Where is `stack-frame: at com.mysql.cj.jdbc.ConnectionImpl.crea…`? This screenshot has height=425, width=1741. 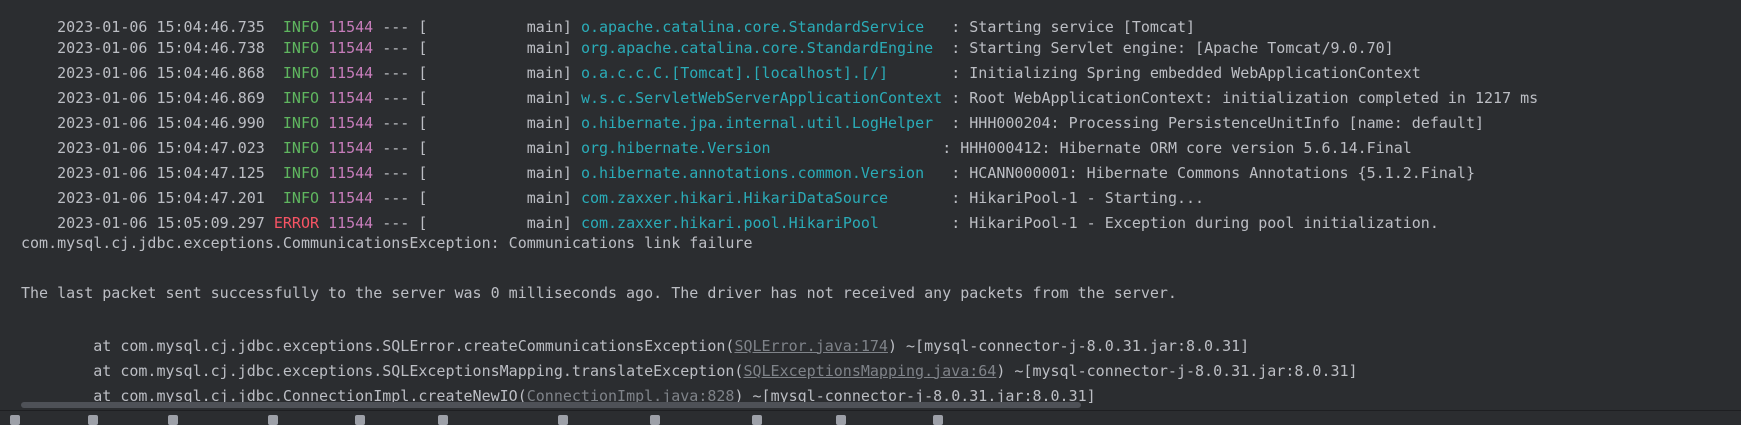 stack-frame: at com.mysql.cj.jdbc.ConnectionImpl.crea… is located at coordinates (558, 380).